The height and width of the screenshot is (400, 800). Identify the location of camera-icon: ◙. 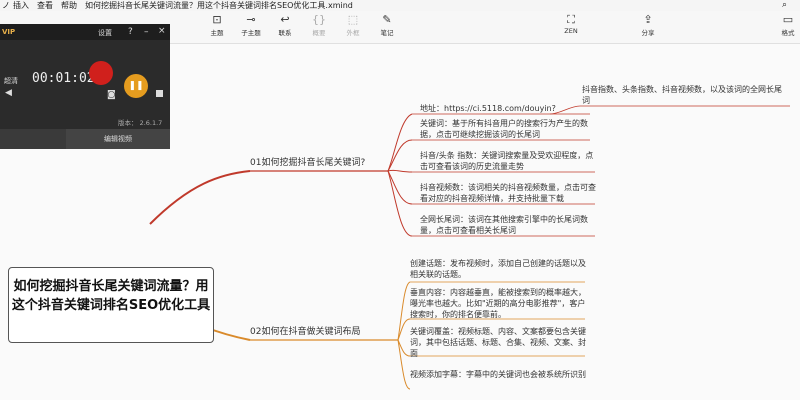
(111, 95).